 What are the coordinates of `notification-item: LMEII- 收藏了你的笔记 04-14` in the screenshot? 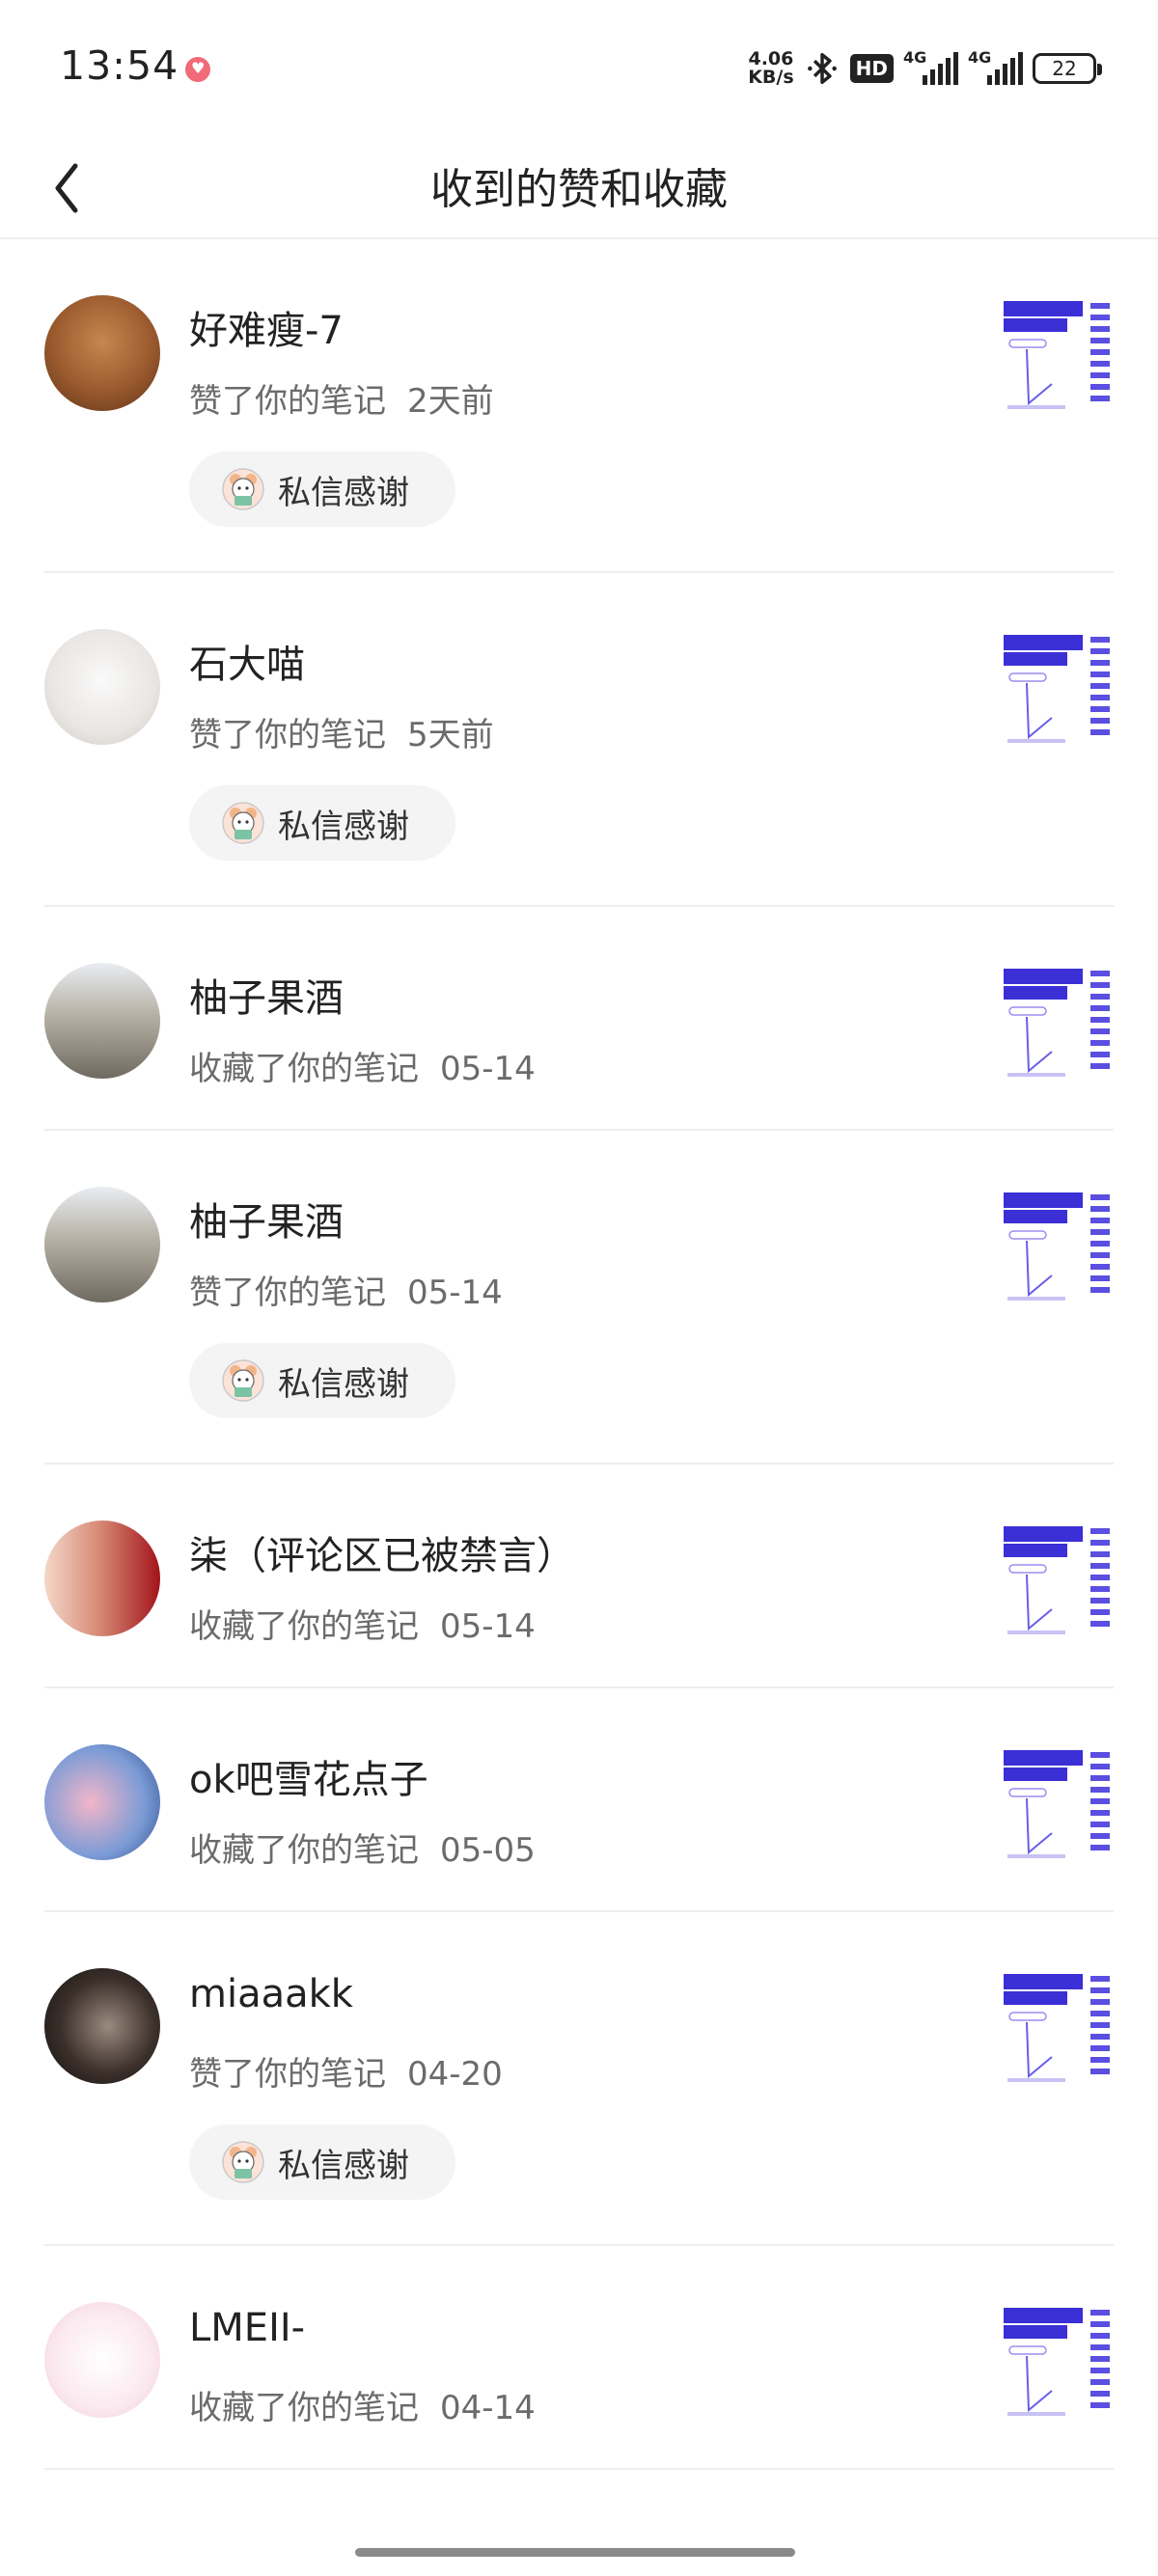 It's located at (579, 2358).